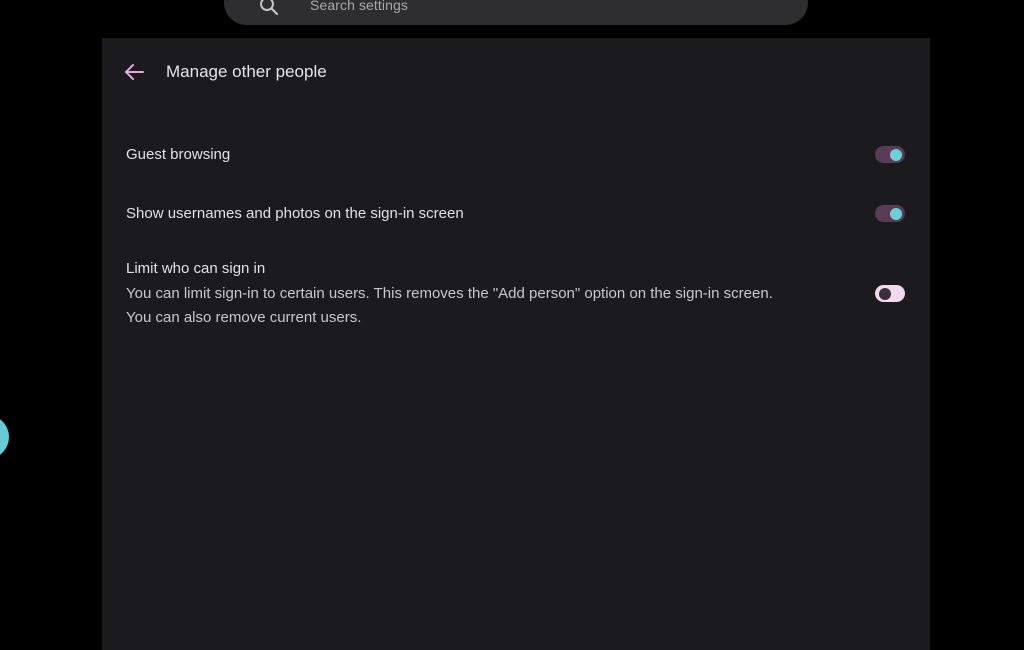 The image size is (1024, 650). What do you see at coordinates (246, 71) in the screenshot?
I see `page-title: Manage other people` at bounding box center [246, 71].